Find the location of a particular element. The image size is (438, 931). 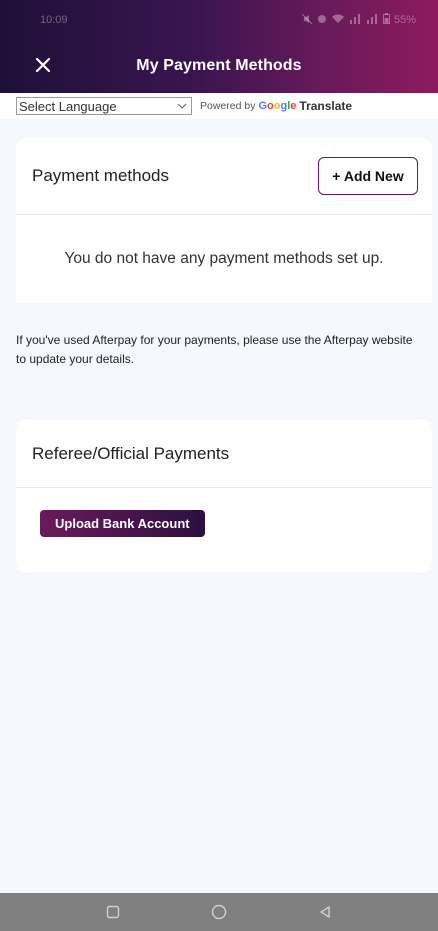

payment-methods-title: Payment methods is located at coordinates (101, 175).